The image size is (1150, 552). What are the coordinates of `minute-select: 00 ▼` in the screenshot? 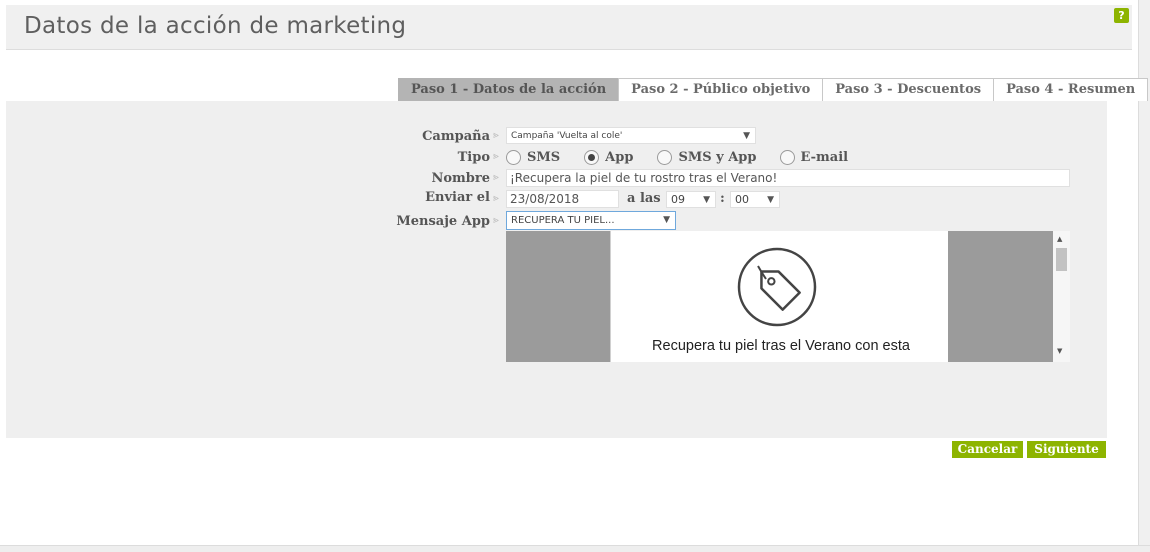 It's located at (755, 199).